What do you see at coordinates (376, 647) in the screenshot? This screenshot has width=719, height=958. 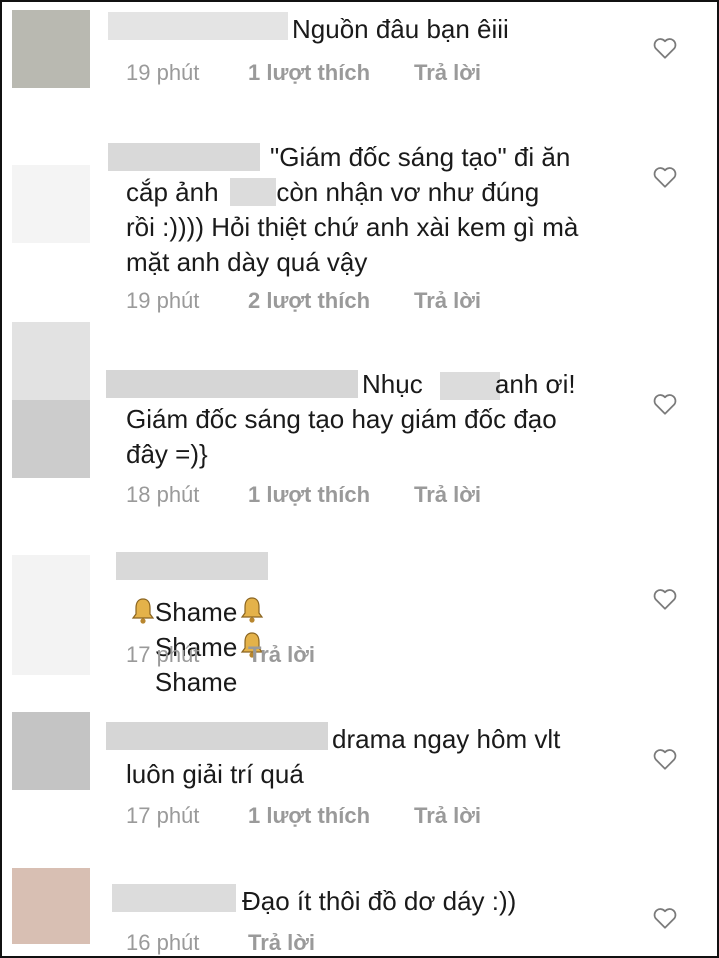 I see `comment-text: Shame Shame Shame` at bounding box center [376, 647].